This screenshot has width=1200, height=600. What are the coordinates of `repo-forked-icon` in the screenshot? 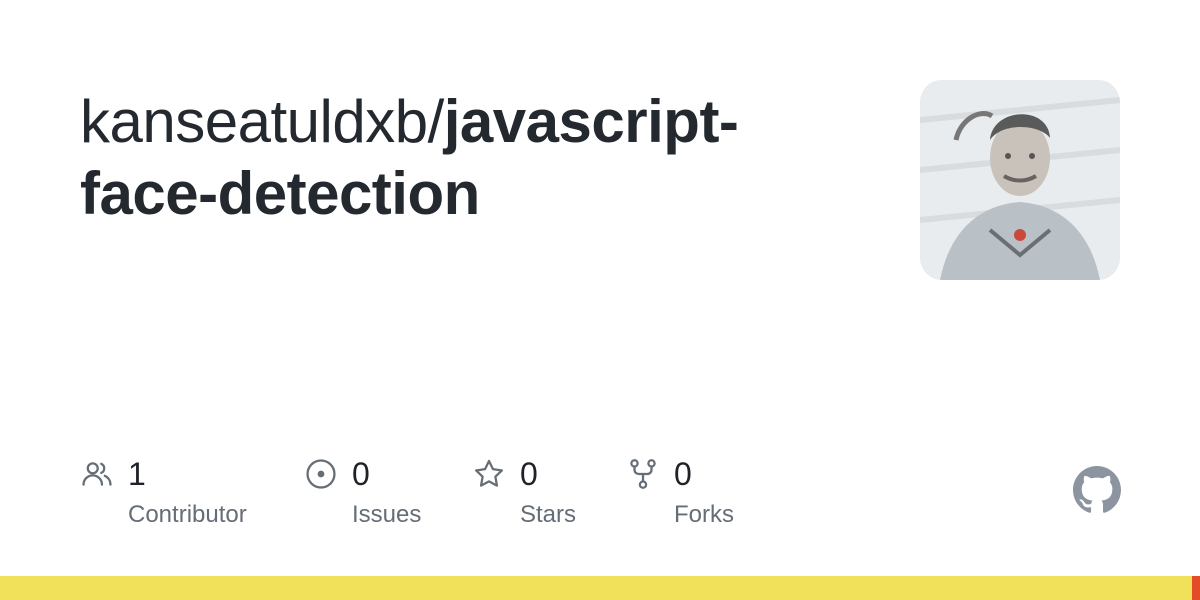 It's located at (643, 474).